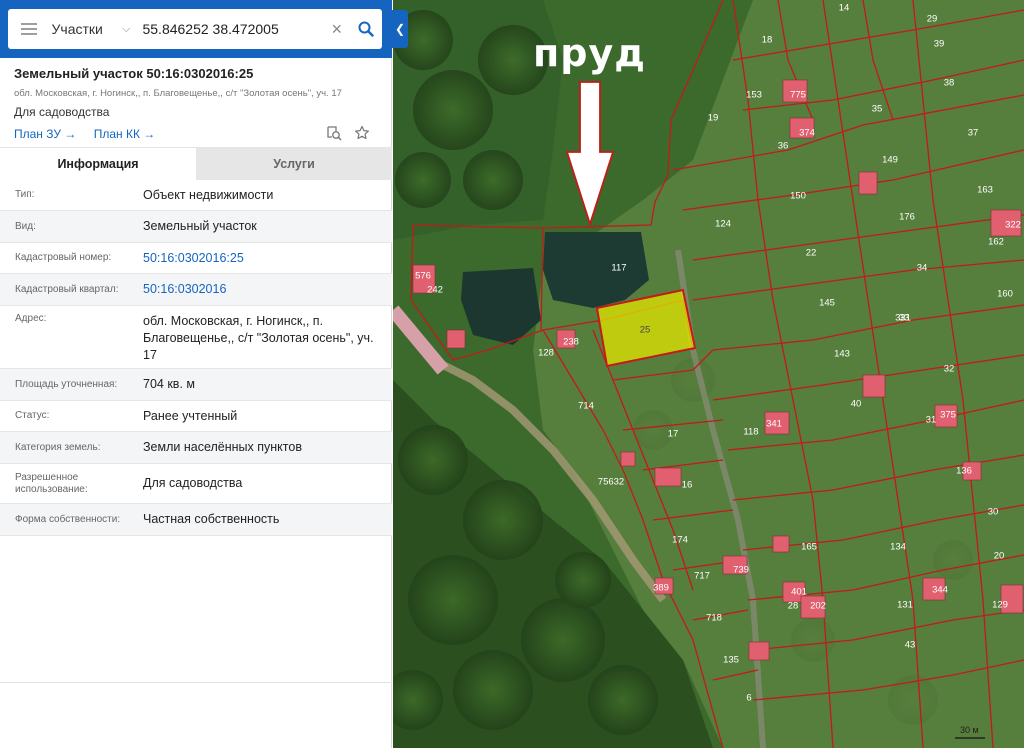  I want to click on plot-number-label: 20, so click(999, 556).